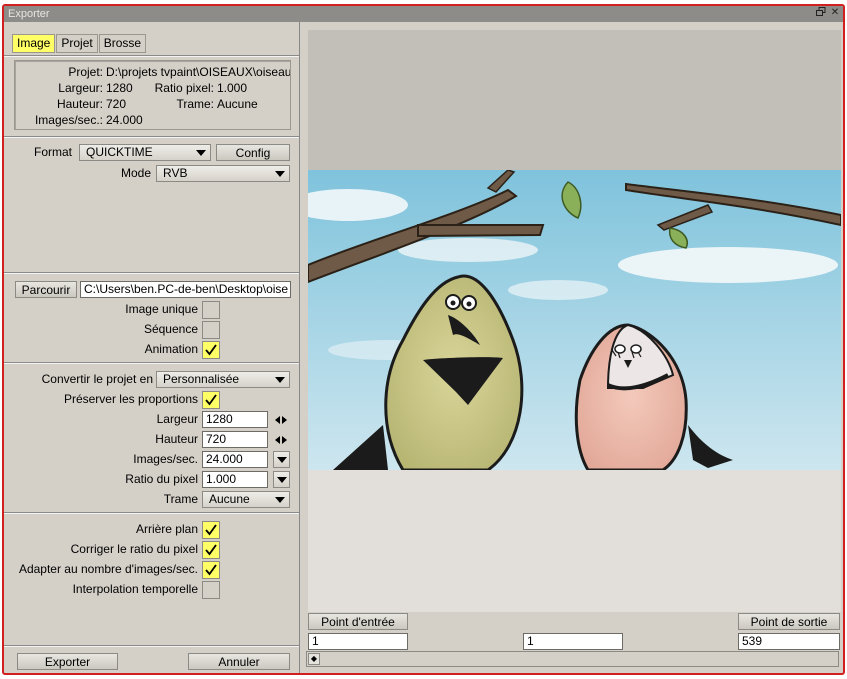 The width and height of the screenshot is (847, 679). I want to click on restore-window-icon, so click(821, 13).